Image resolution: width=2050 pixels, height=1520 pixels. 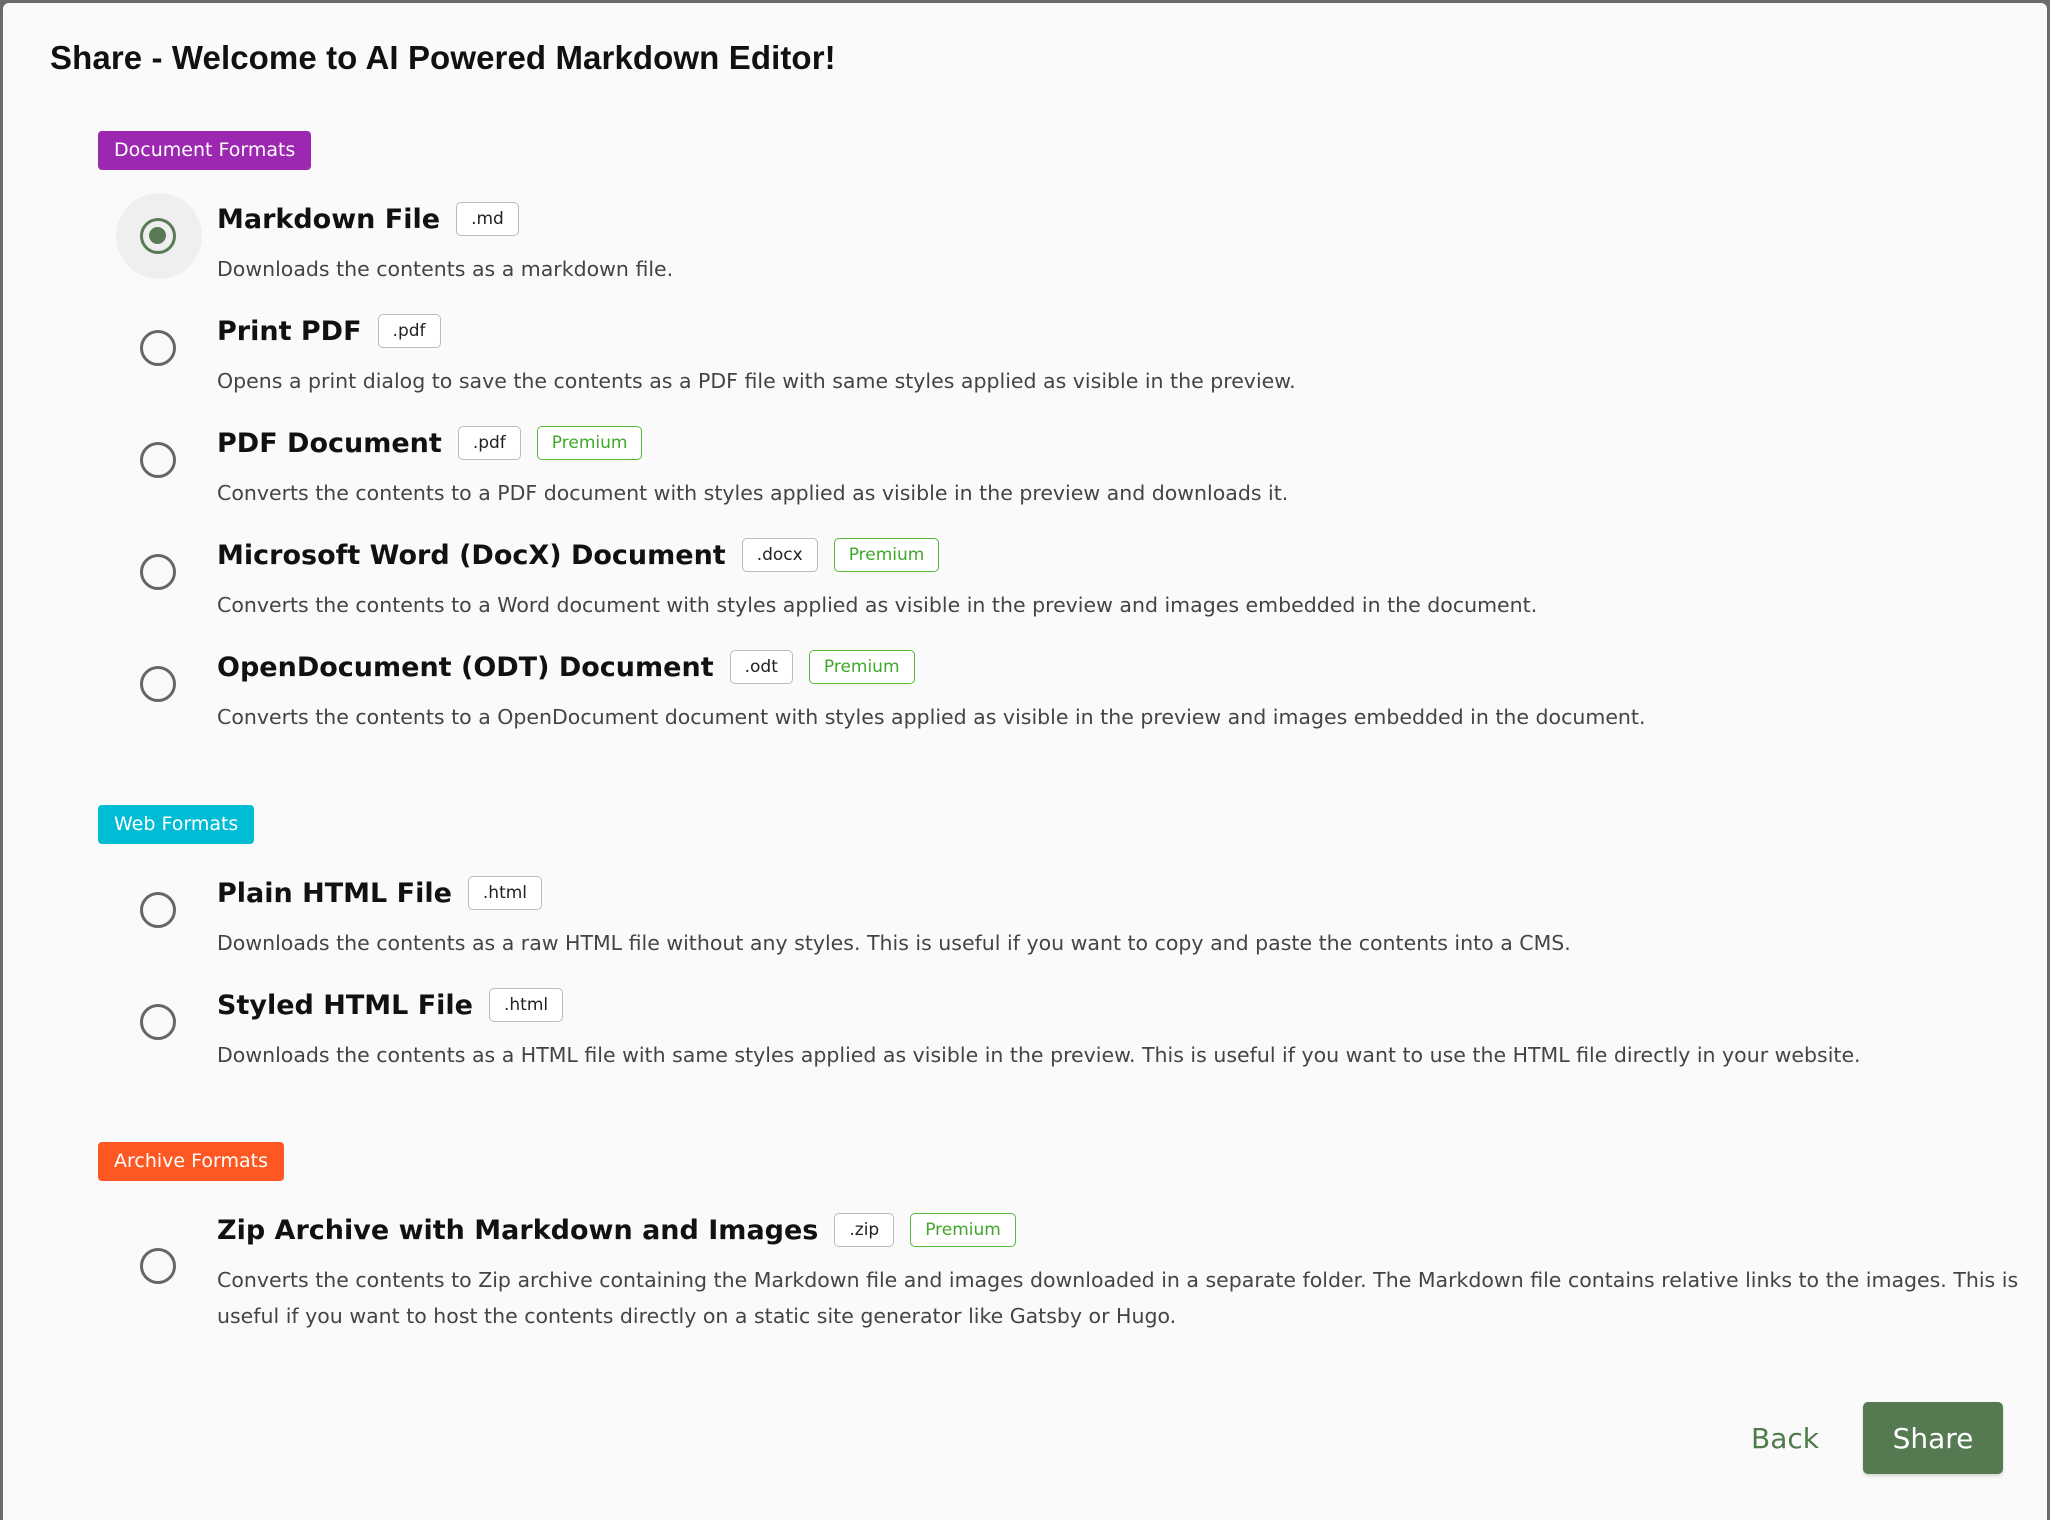 I want to click on option-title: Styled HTML File, so click(x=345, y=1005).